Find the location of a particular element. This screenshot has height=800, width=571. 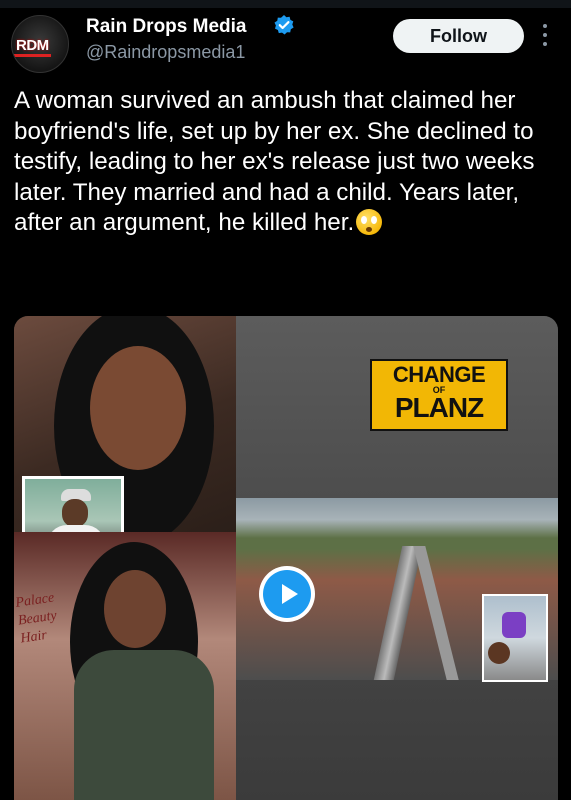

signage-line: Hair is located at coordinates (33, 637).